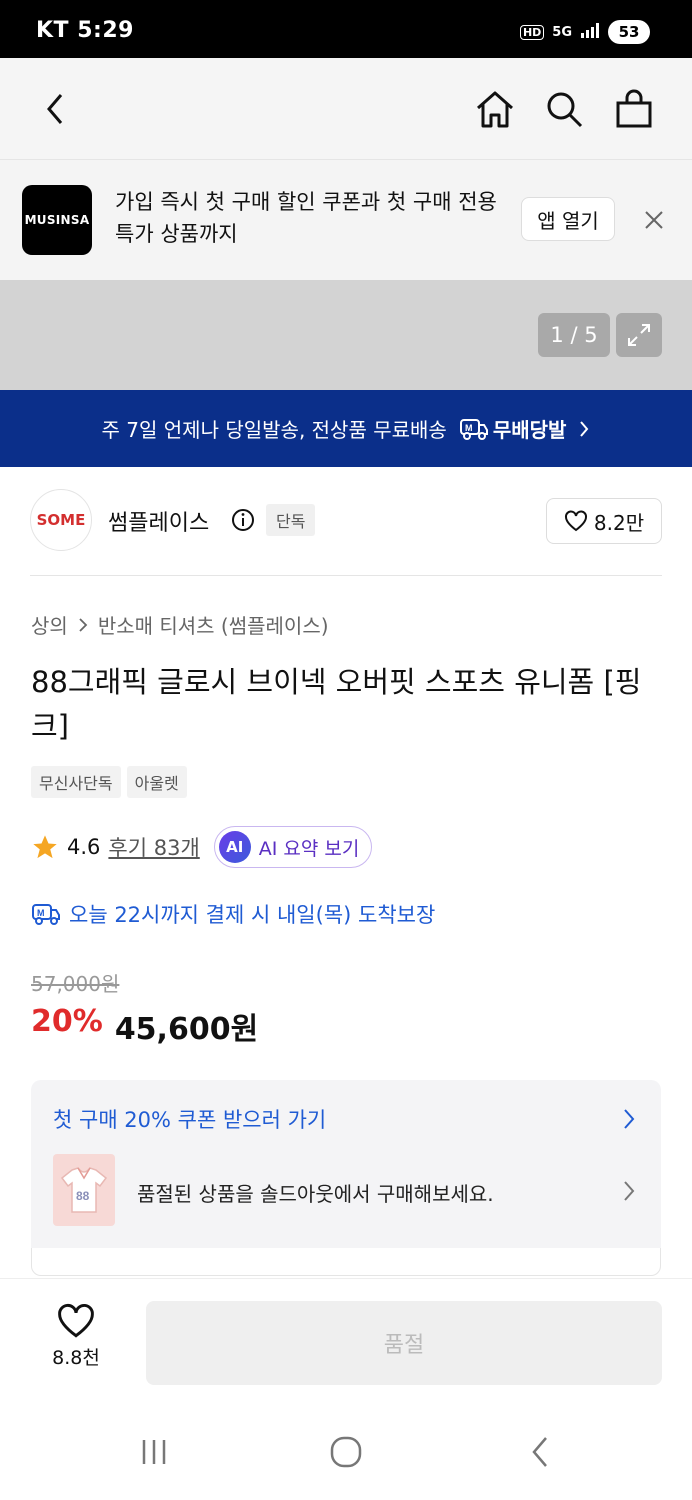 The height and width of the screenshot is (1500, 692). I want to click on wishlist-button: 8.8천, so click(76, 1336).